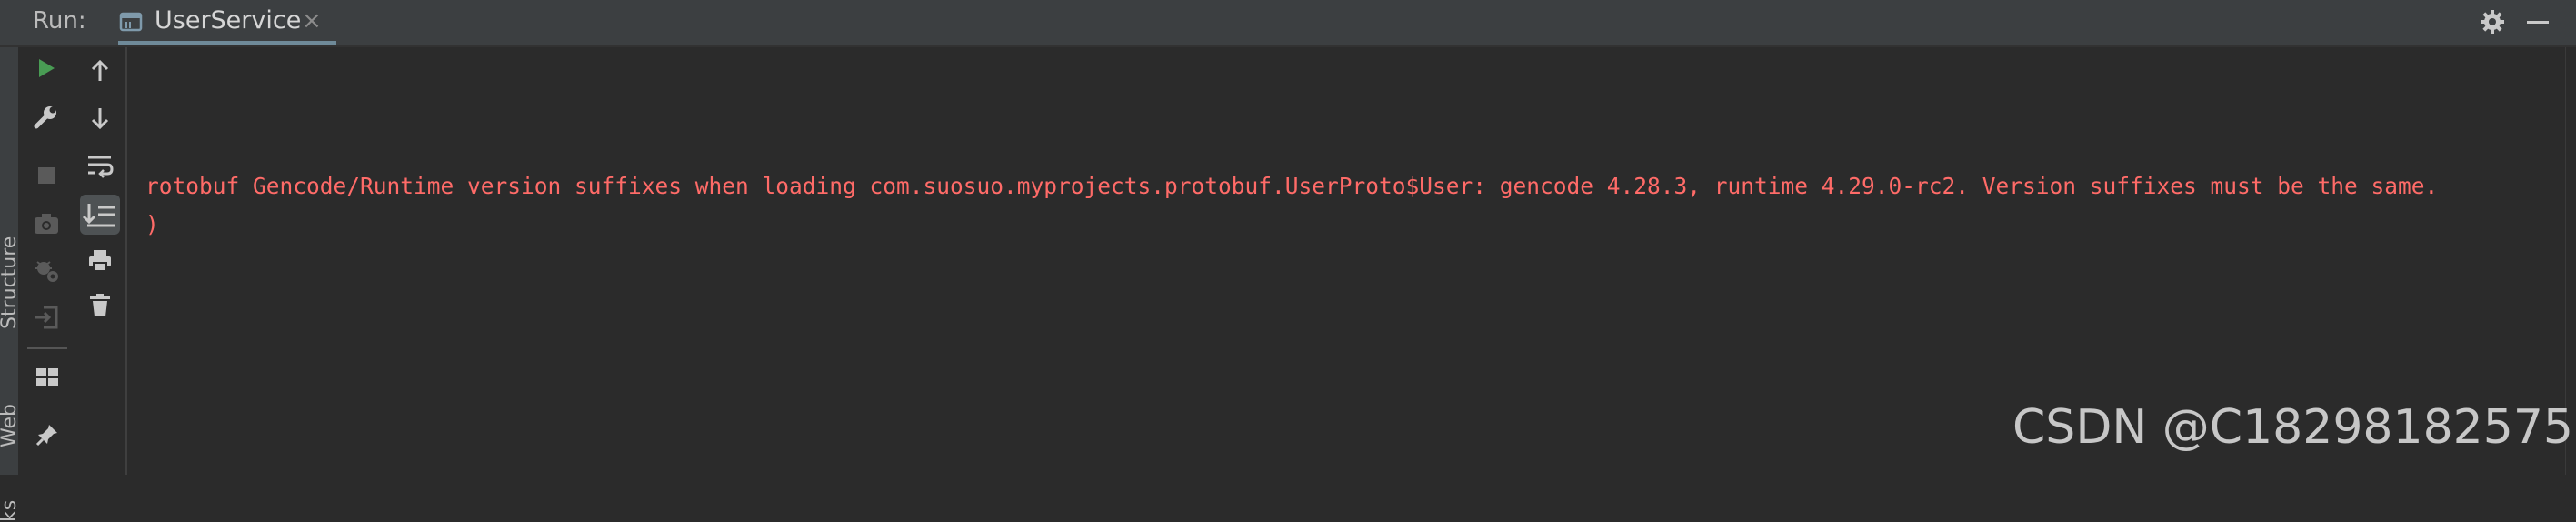 This screenshot has height=522, width=2576. I want to click on wrench-icon, so click(46, 119).